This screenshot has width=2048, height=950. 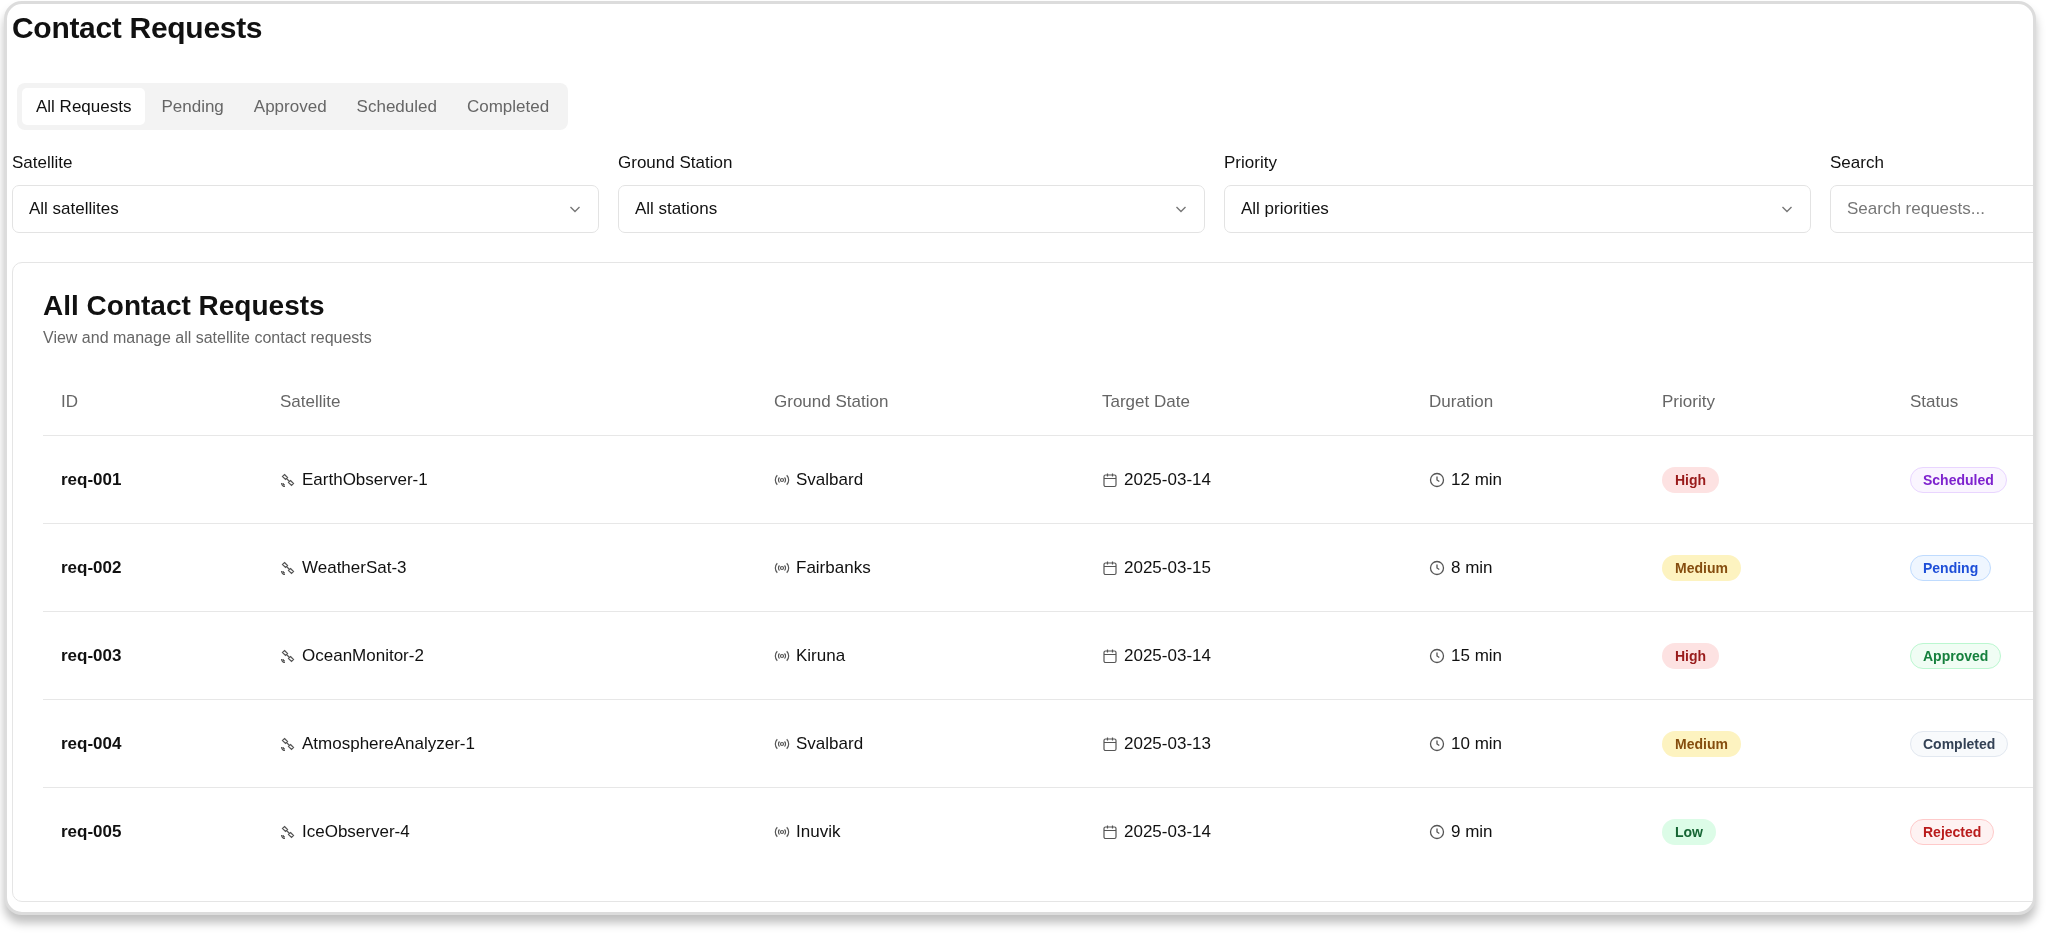 I want to click on tab: All Requests, so click(x=84, y=106).